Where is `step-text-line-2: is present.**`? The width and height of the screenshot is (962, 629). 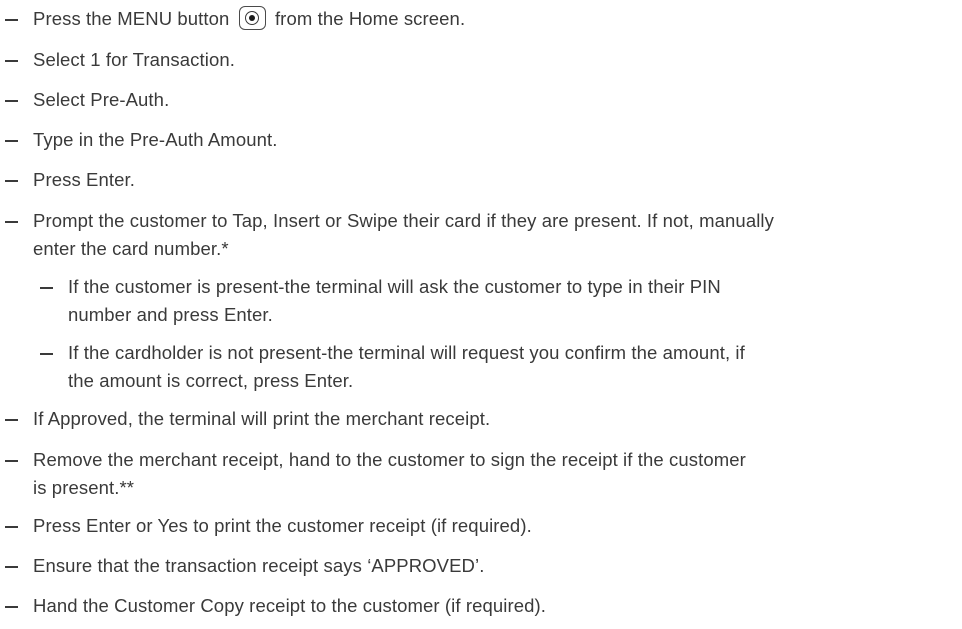 step-text-line-2: is present.** is located at coordinates (84, 487).